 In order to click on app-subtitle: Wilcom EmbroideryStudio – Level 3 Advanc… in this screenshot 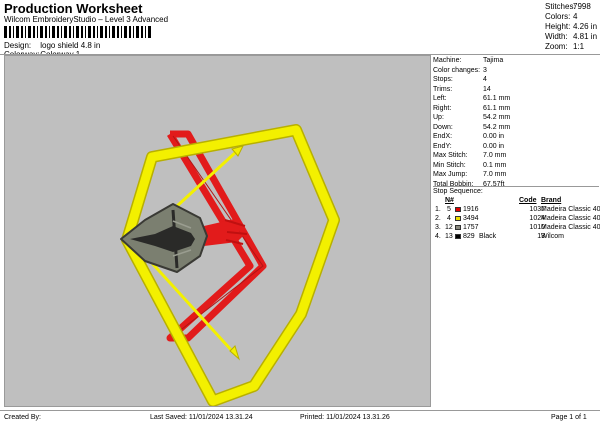, I will do `click(86, 19)`.